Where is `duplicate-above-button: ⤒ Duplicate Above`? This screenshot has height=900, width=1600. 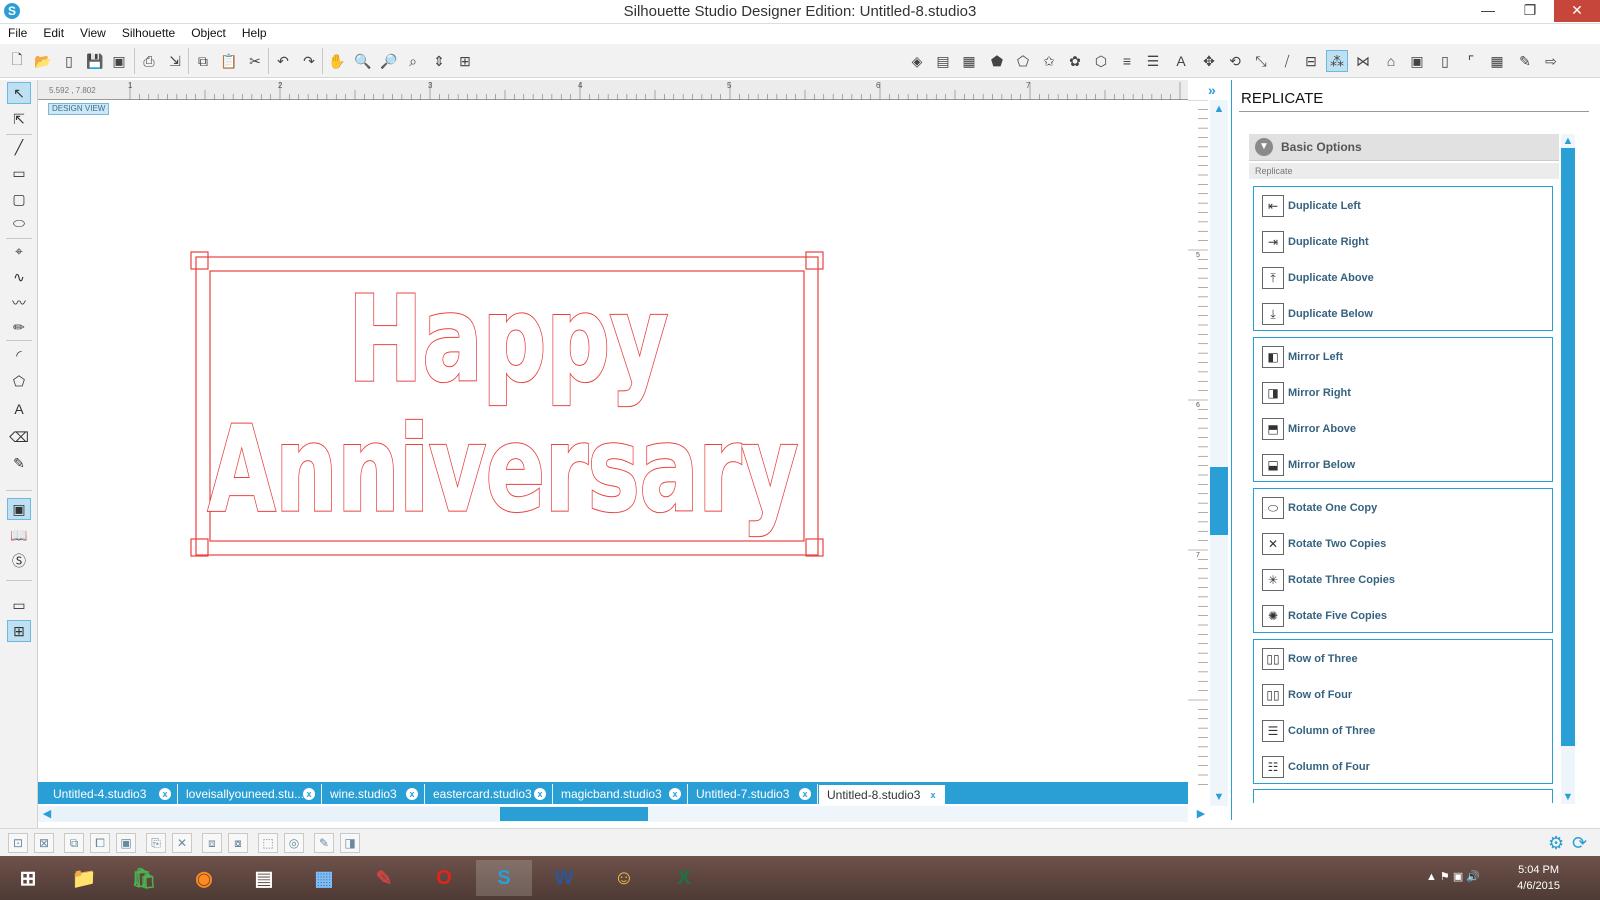 duplicate-above-button: ⤒ Duplicate Above is located at coordinates (1318, 278).